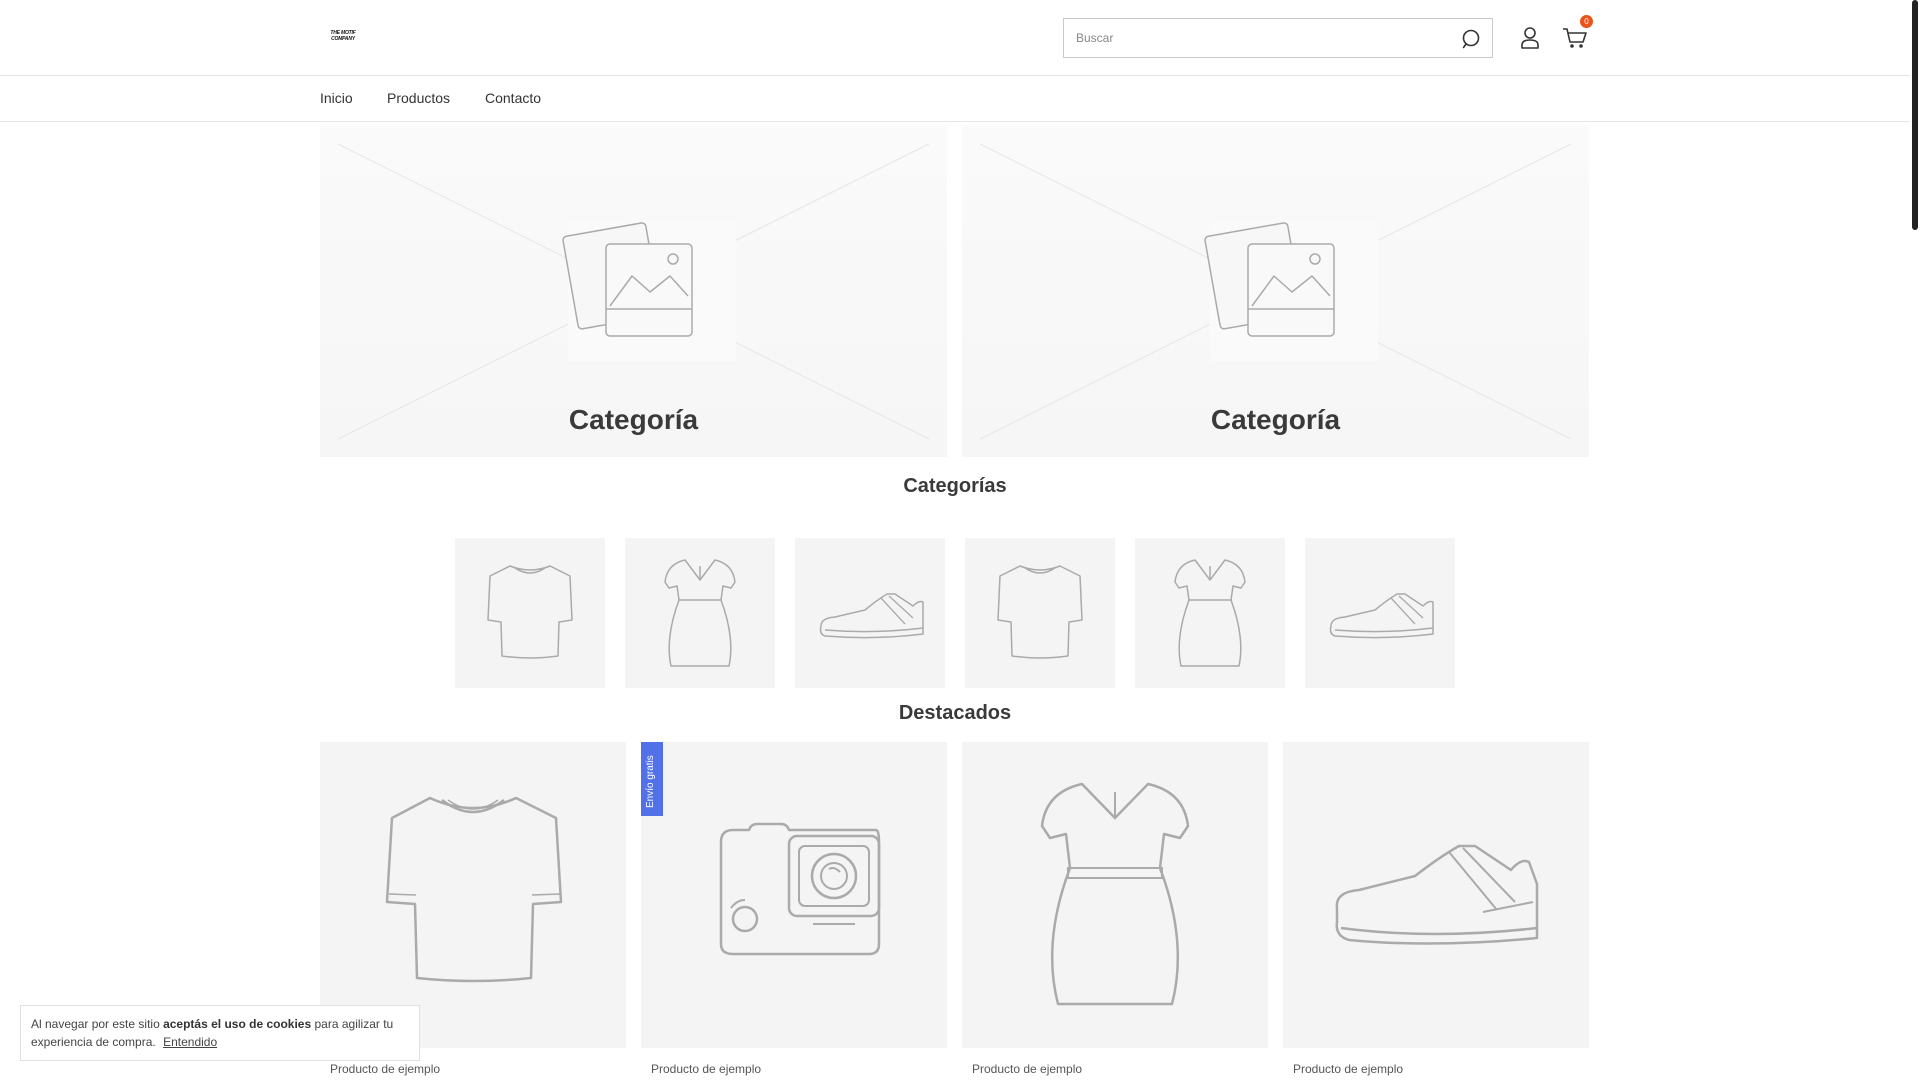  I want to click on camera-icon, so click(800, 889).